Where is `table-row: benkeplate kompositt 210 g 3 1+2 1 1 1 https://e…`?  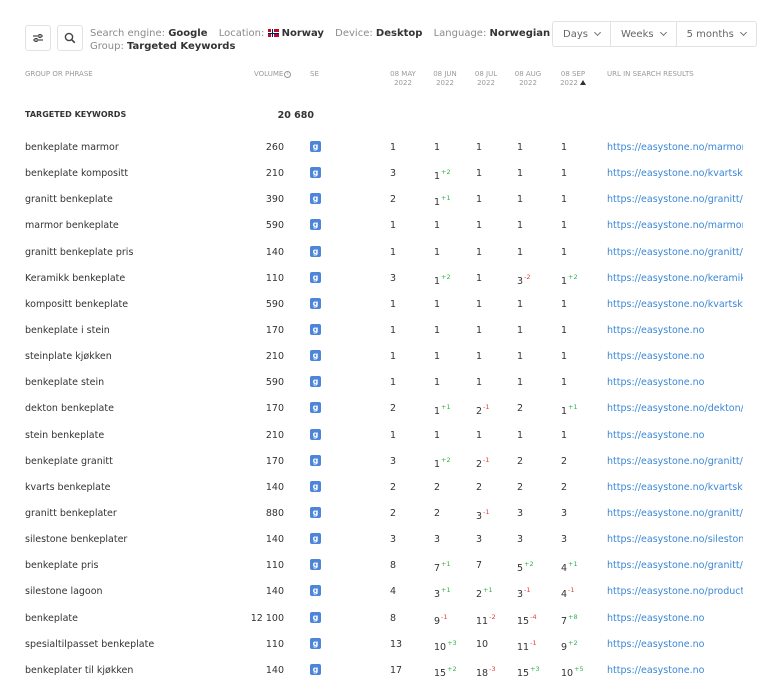
table-row: benkeplate kompositt 210 g 3 1+2 1 1 1 https://e… is located at coordinates (384, 173).